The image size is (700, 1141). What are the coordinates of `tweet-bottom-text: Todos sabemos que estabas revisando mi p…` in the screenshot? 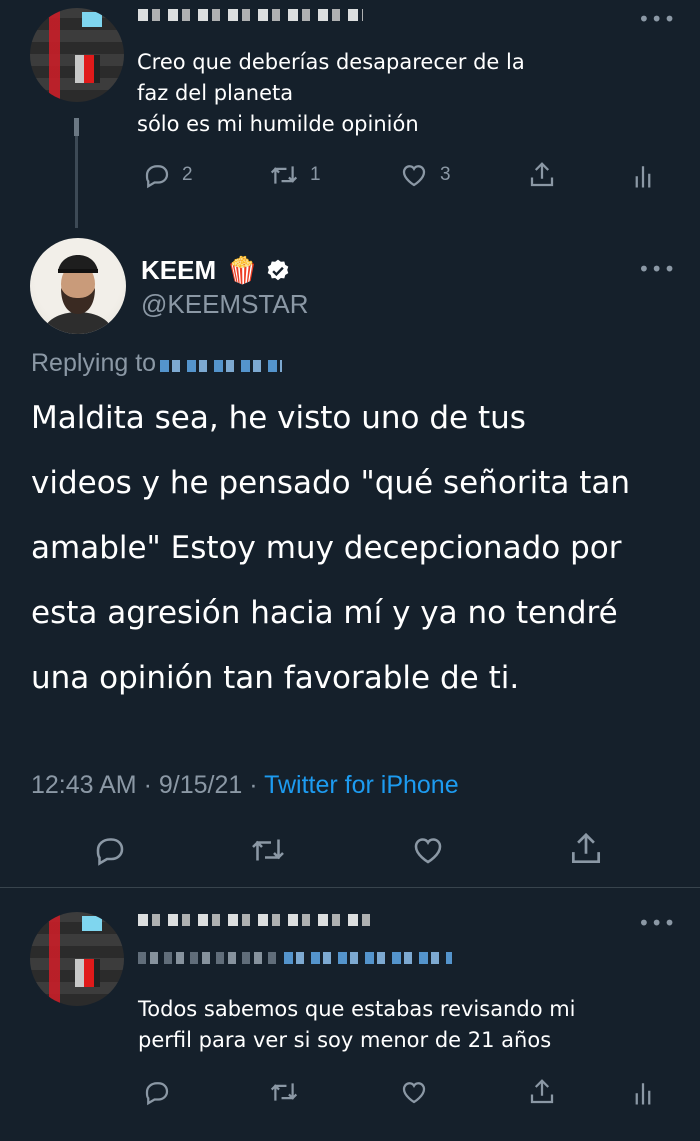 It's located at (408, 1025).